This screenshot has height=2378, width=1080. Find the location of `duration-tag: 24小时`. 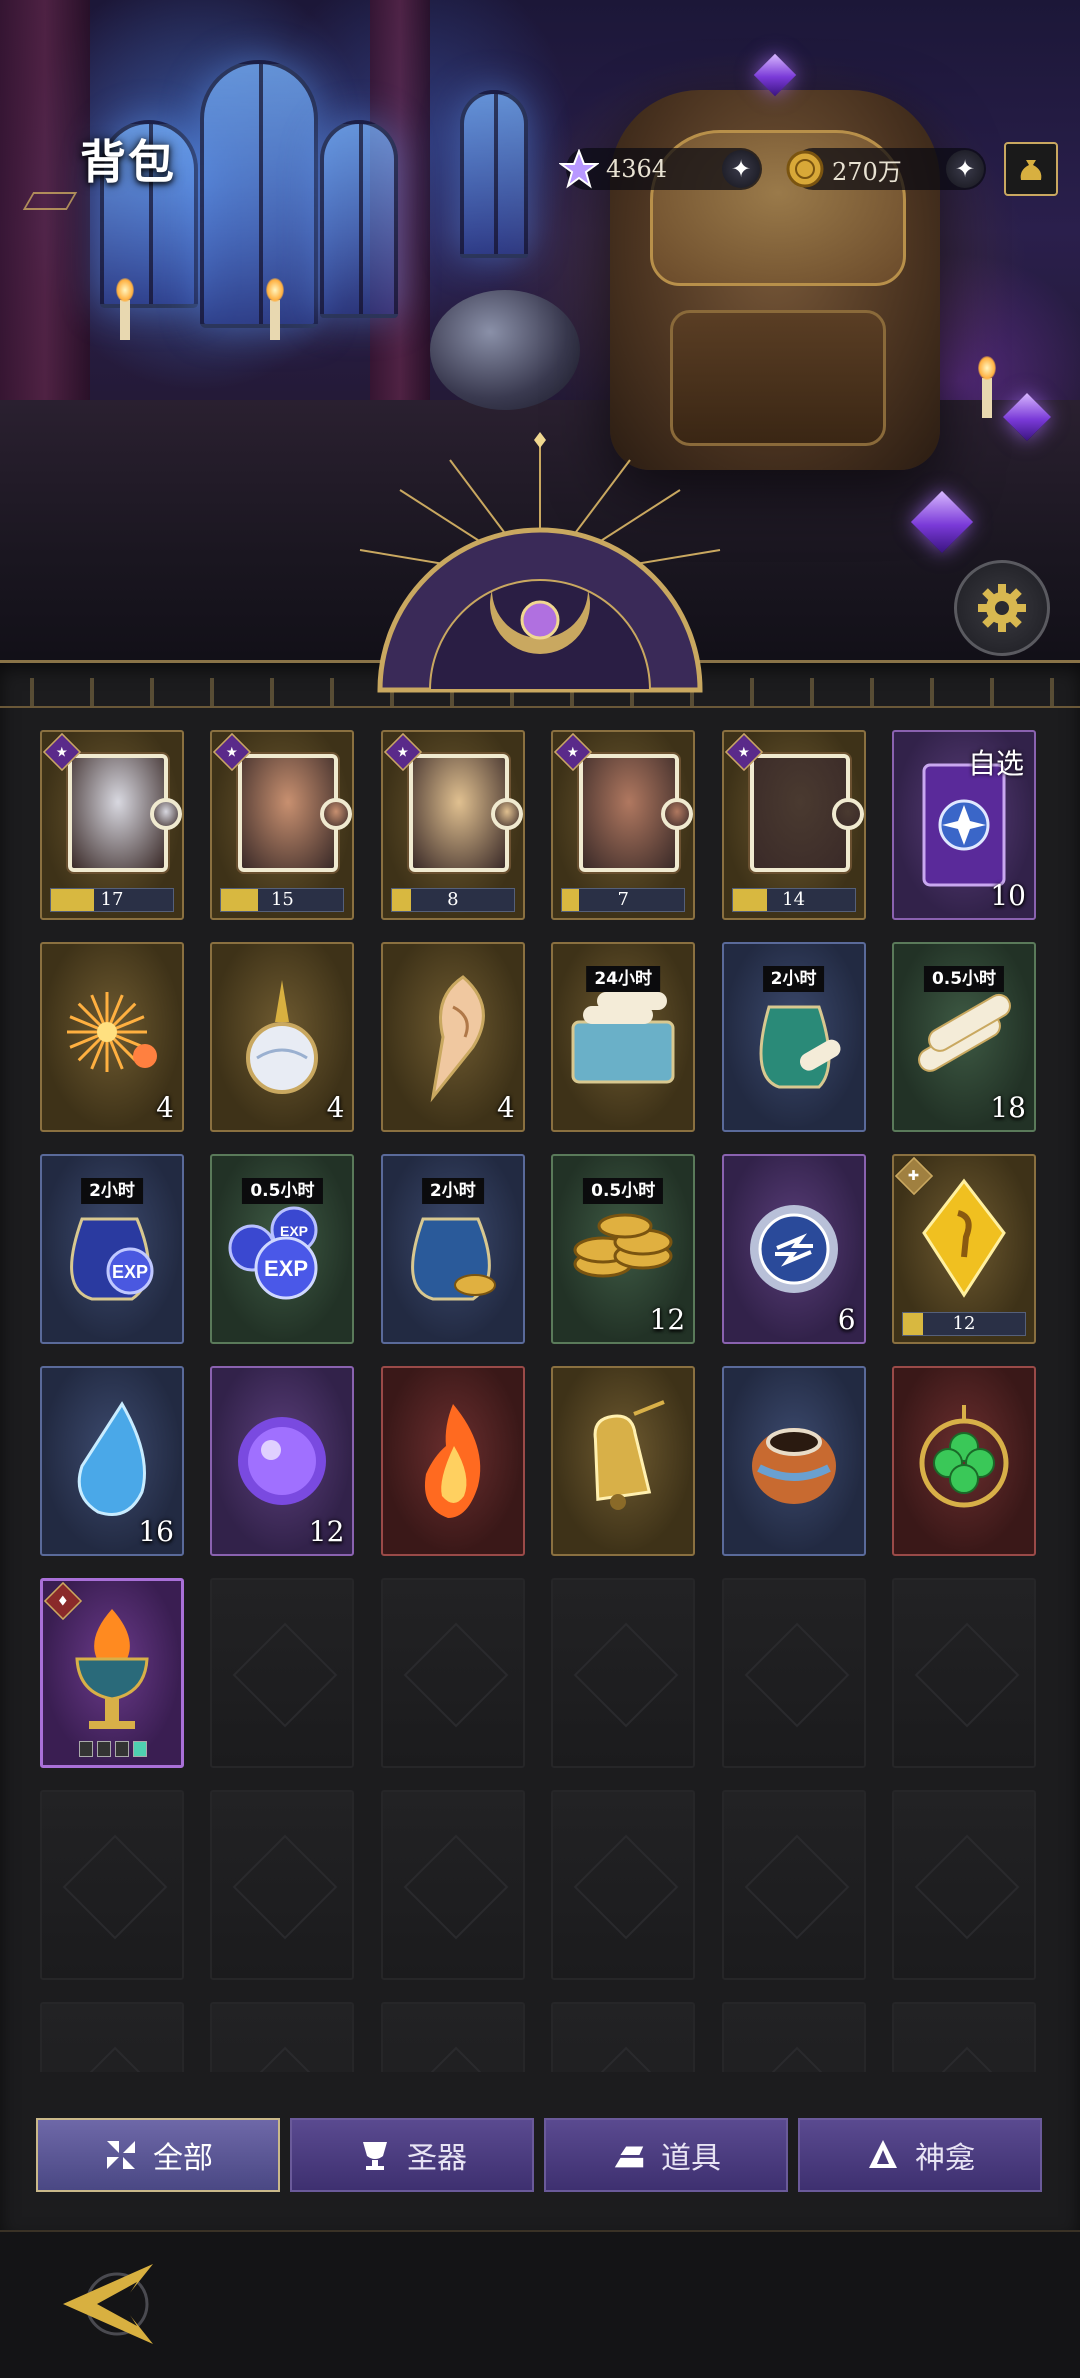

duration-tag: 24小时 is located at coordinates (623, 979).